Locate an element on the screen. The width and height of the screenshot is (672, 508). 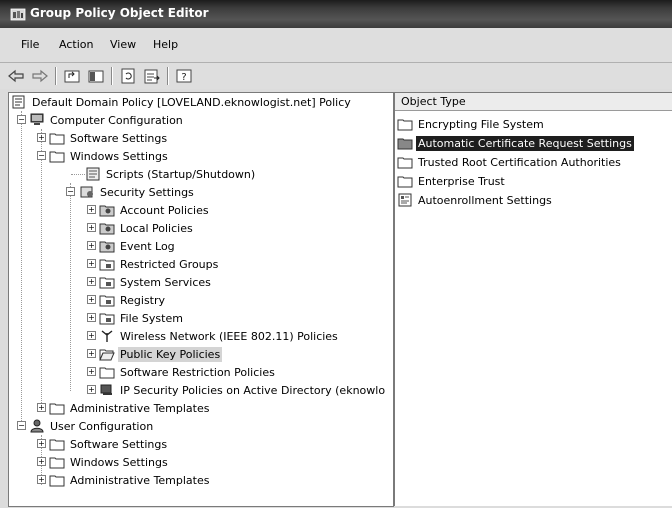
menu-help: Help is located at coordinates (165, 44).